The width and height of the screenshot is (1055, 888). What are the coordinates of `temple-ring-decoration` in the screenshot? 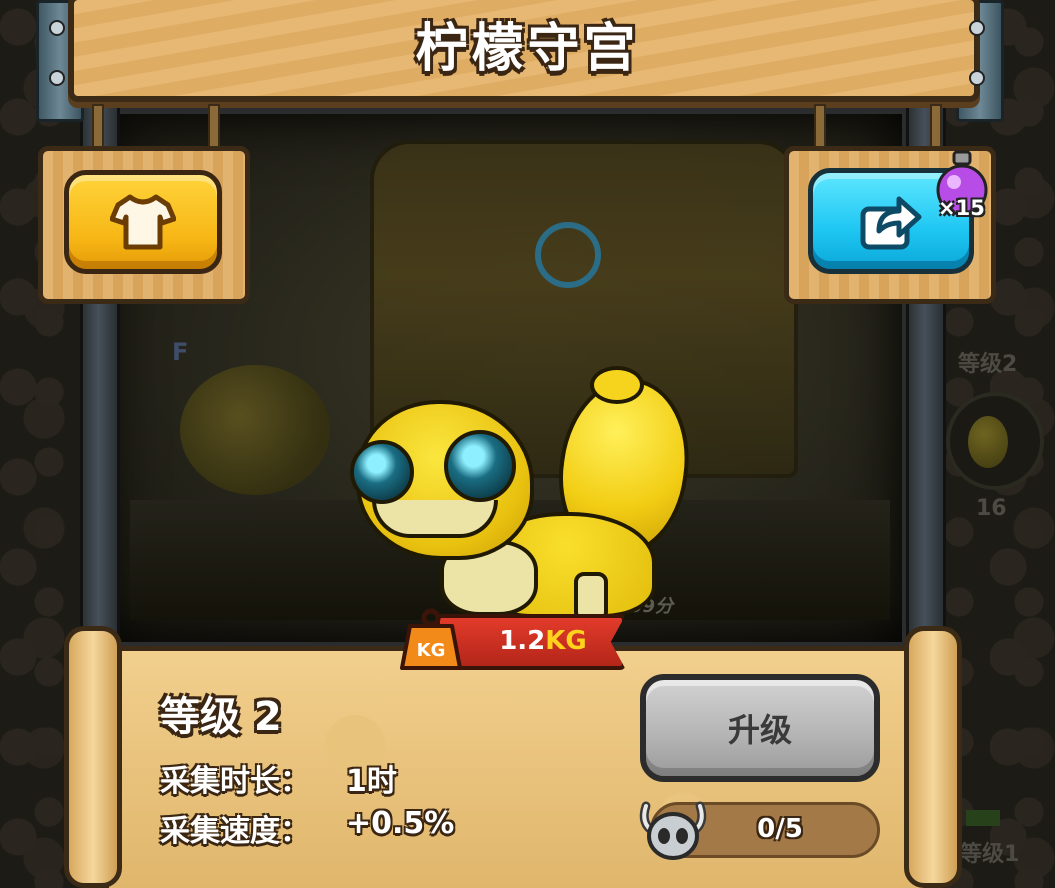 It's located at (568, 255).